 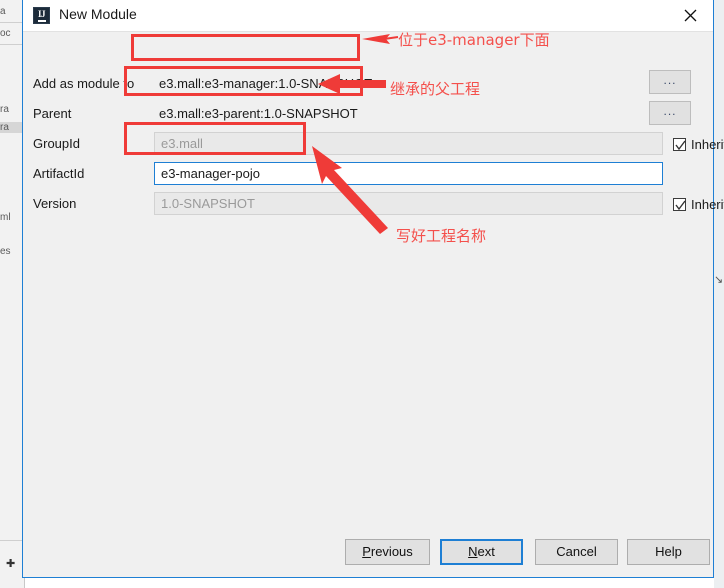 I want to click on label-group-id: GroupId, so click(x=56, y=143).